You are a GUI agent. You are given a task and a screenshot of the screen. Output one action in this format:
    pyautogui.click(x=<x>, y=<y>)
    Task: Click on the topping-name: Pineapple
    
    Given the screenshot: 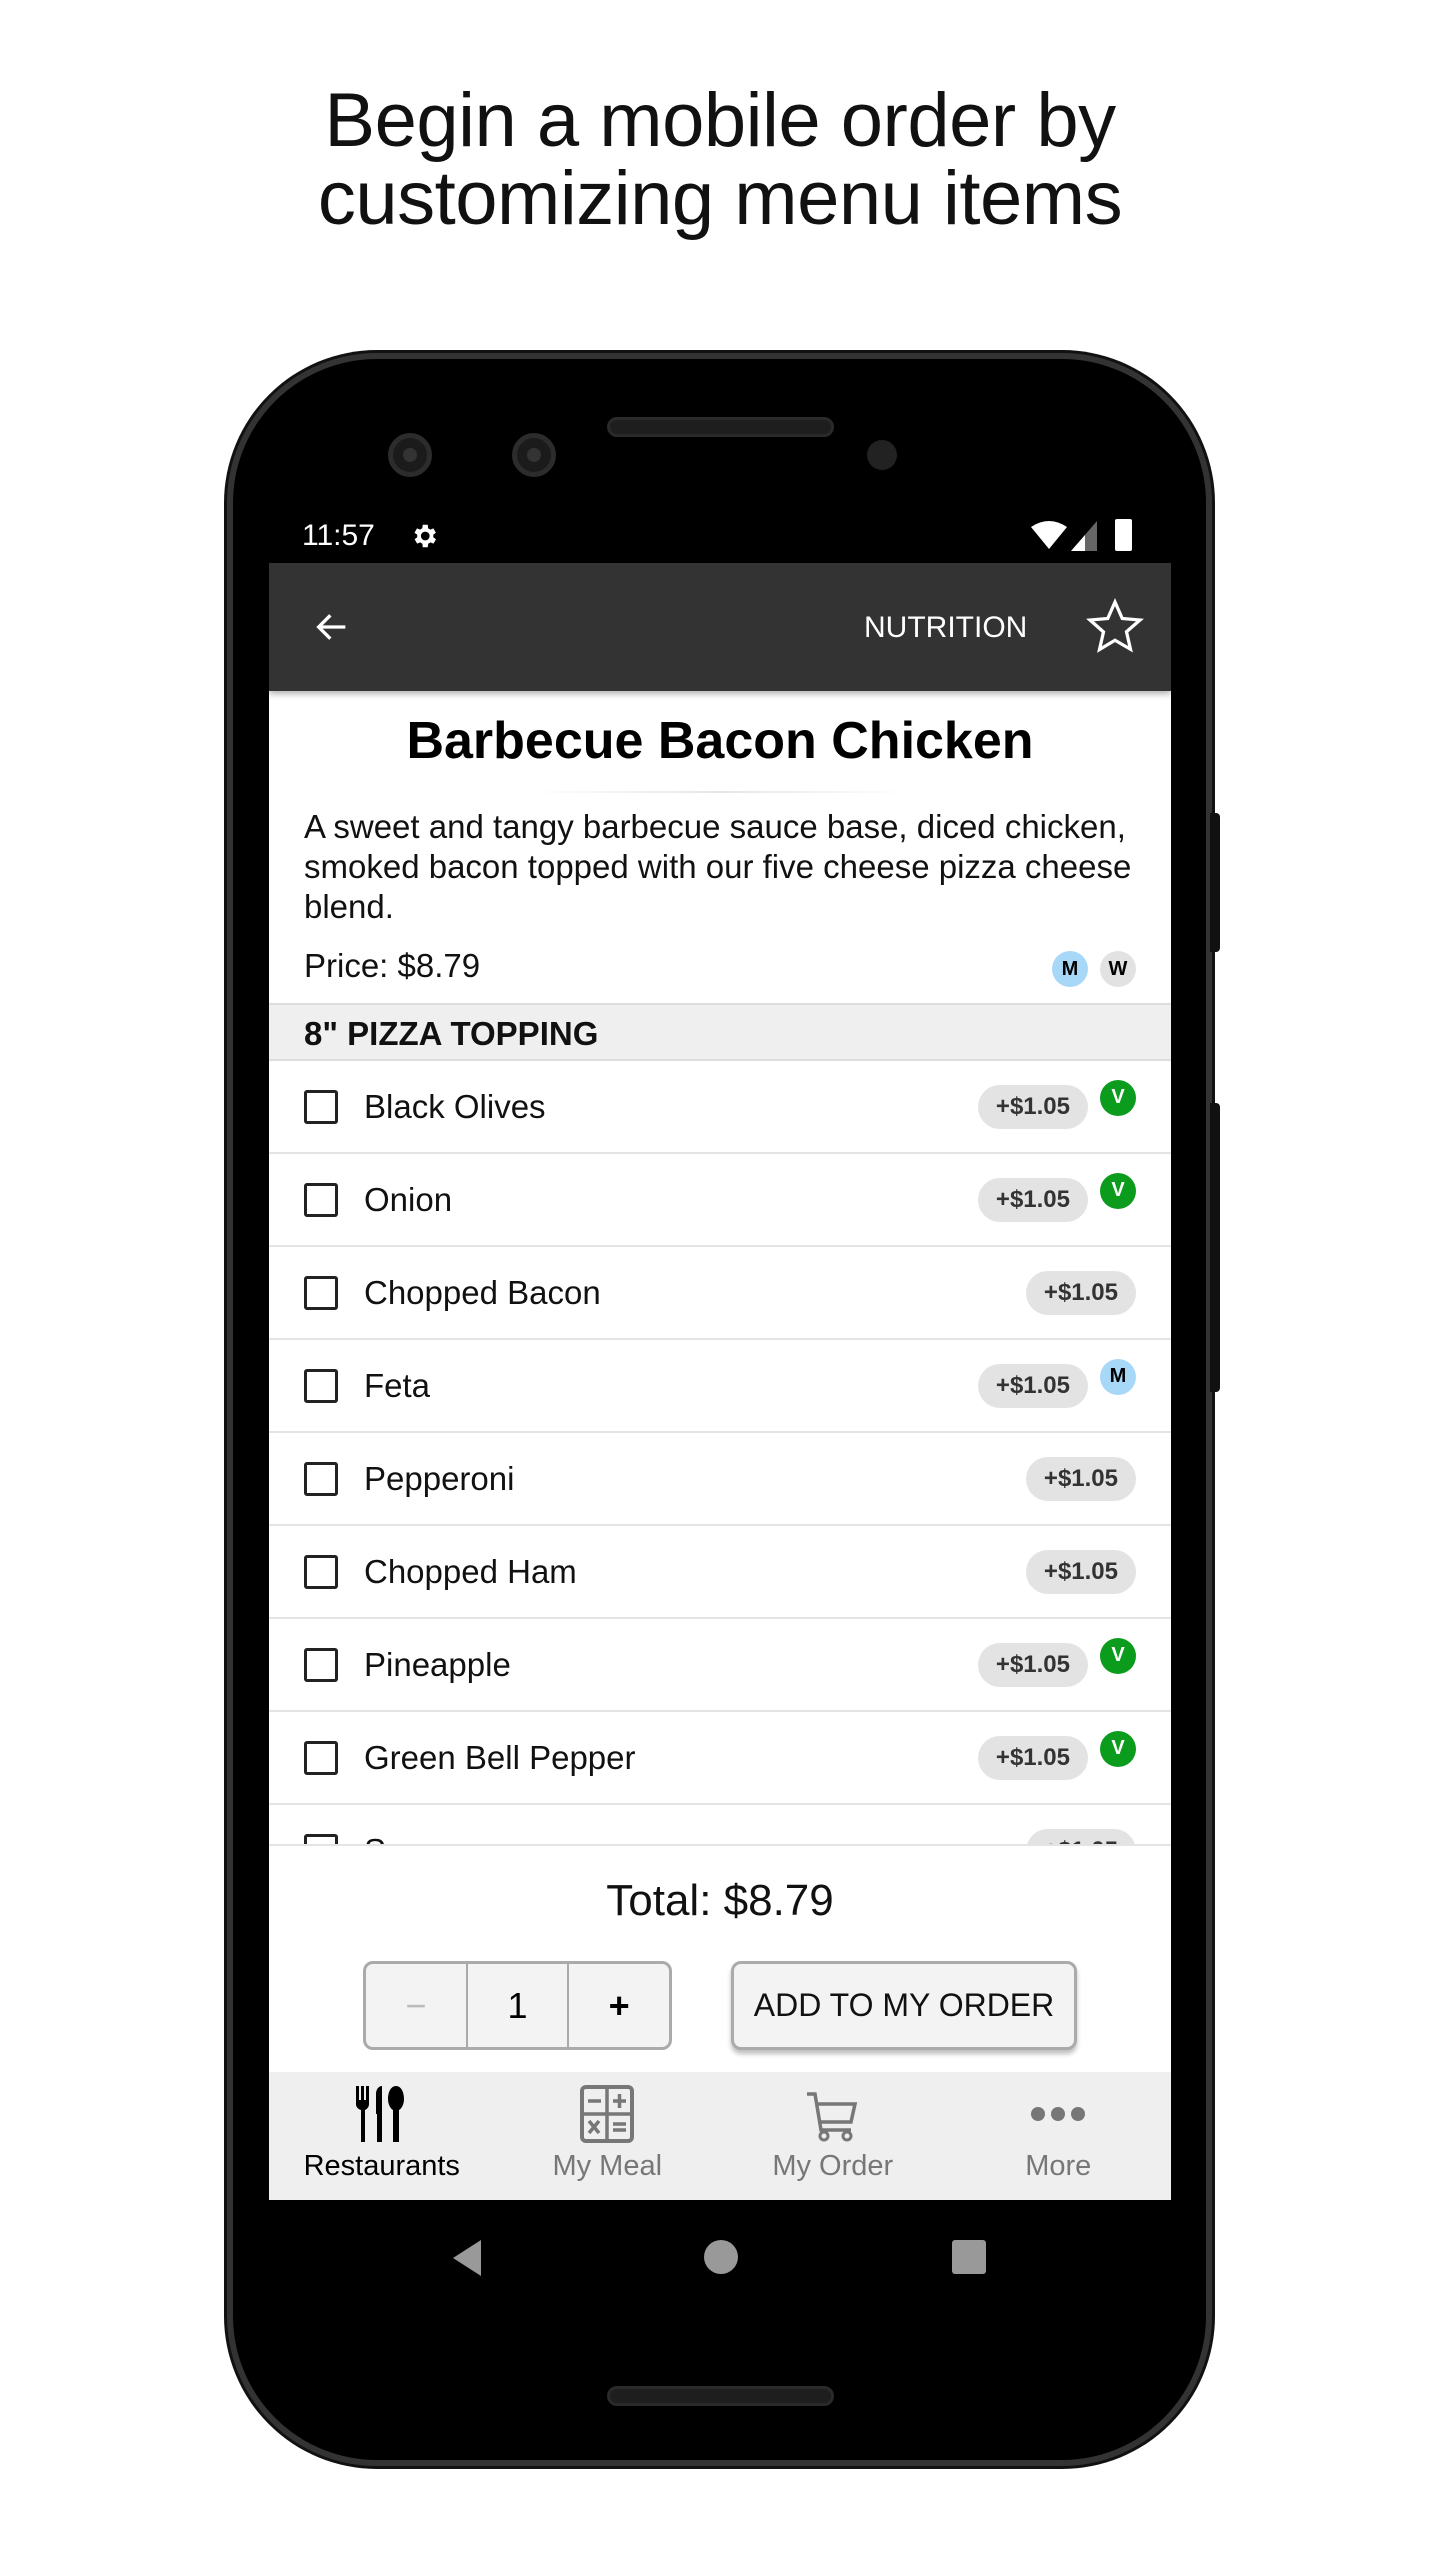 What is the action you would take?
    pyautogui.click(x=437, y=1664)
    